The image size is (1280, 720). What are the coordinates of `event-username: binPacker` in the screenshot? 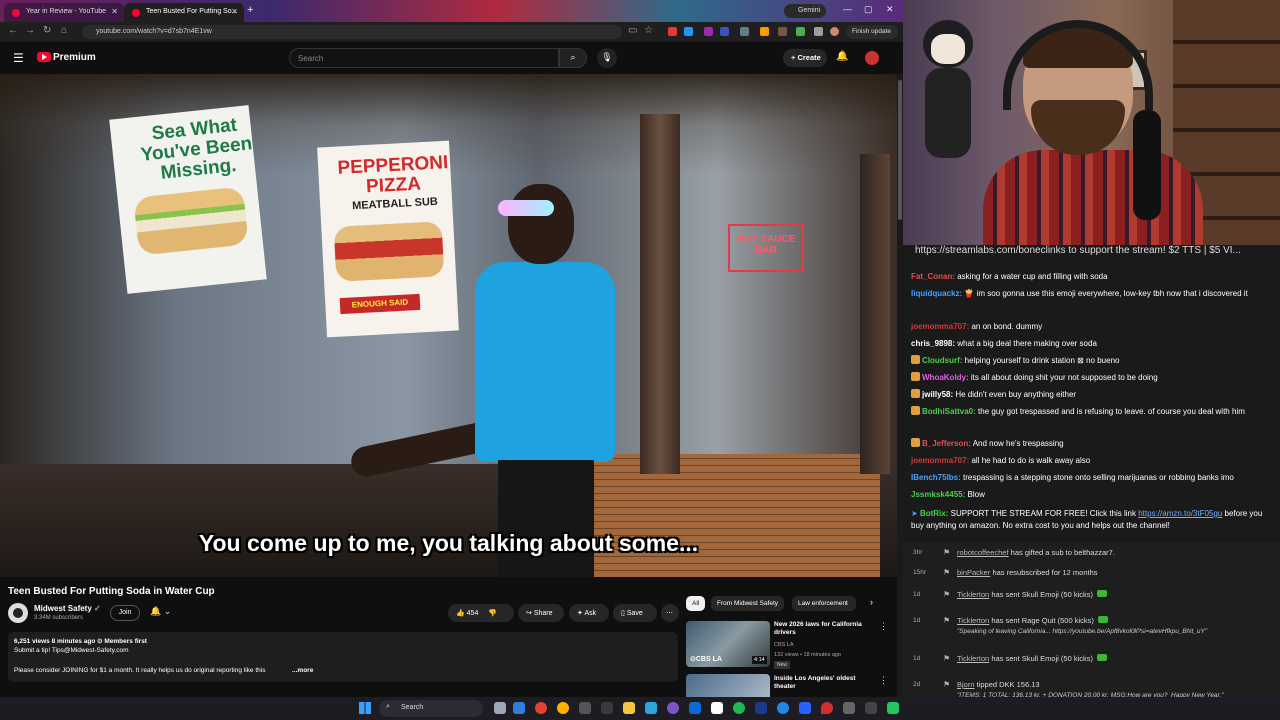 It's located at (973, 572).